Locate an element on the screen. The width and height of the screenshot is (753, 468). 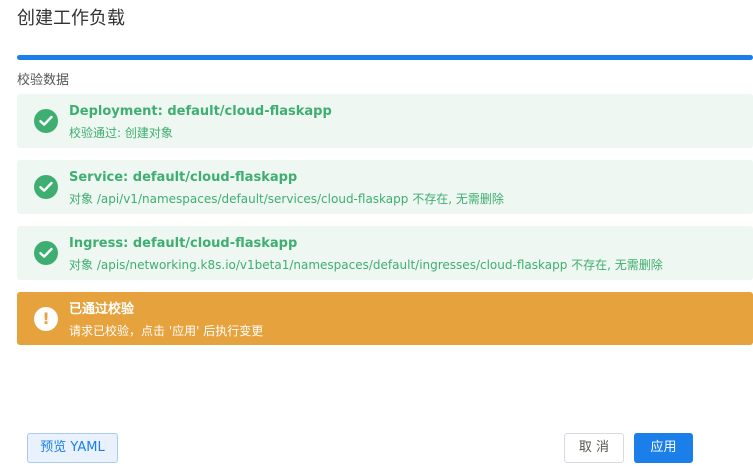
preview-yaml-button: 预览 YAML is located at coordinates (72, 448).